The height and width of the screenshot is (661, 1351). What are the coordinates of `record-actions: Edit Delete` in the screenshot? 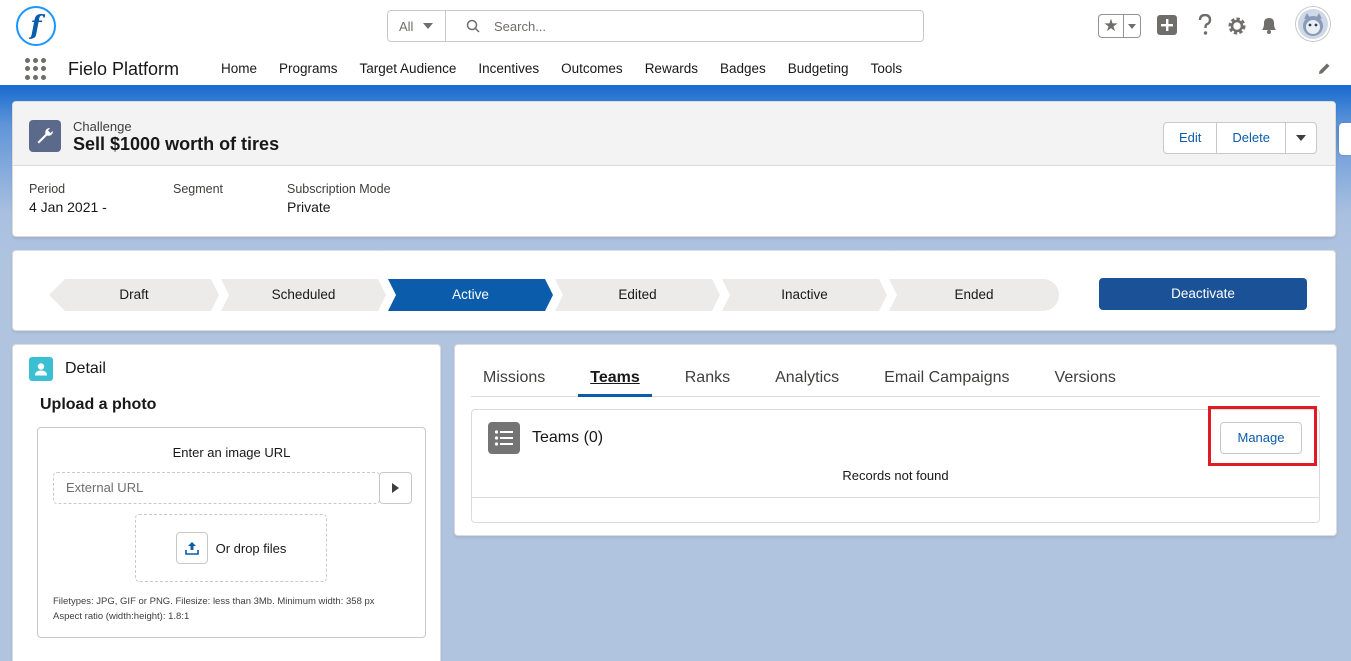 It's located at (1240, 138).